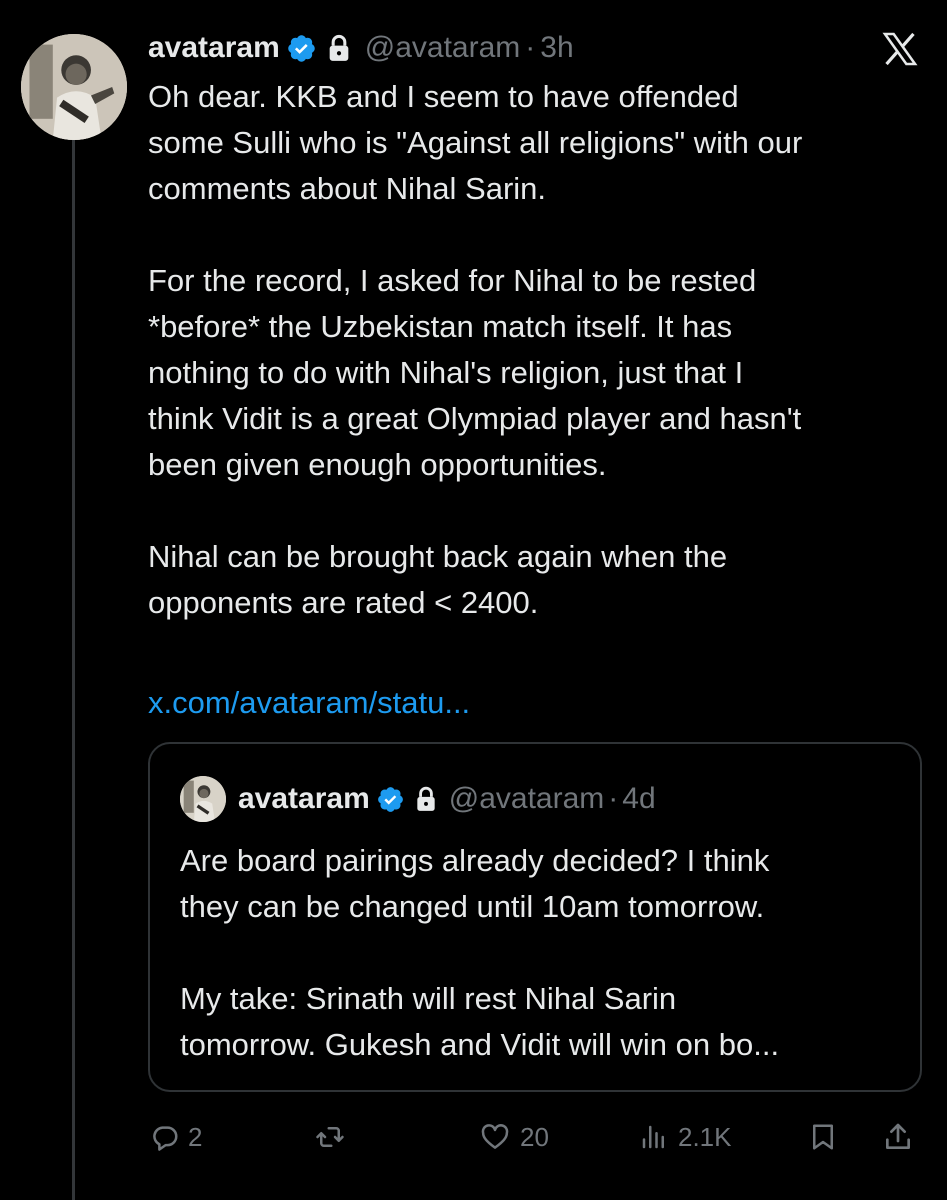 Image resolution: width=947 pixels, height=1200 pixels. I want to click on timestamp: 3h, so click(556, 48).